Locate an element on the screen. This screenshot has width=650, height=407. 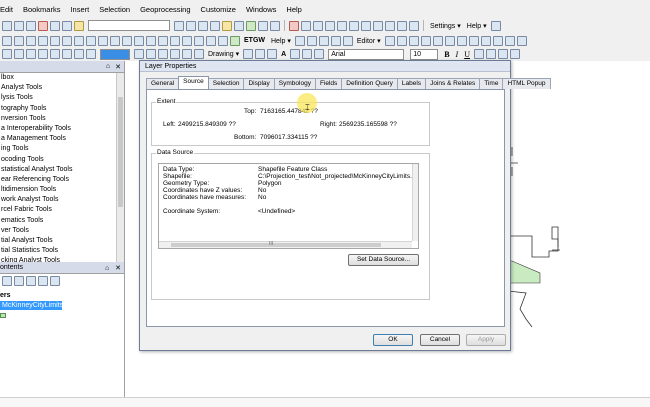
zoom-in-icon is located at coordinates (7, 40).